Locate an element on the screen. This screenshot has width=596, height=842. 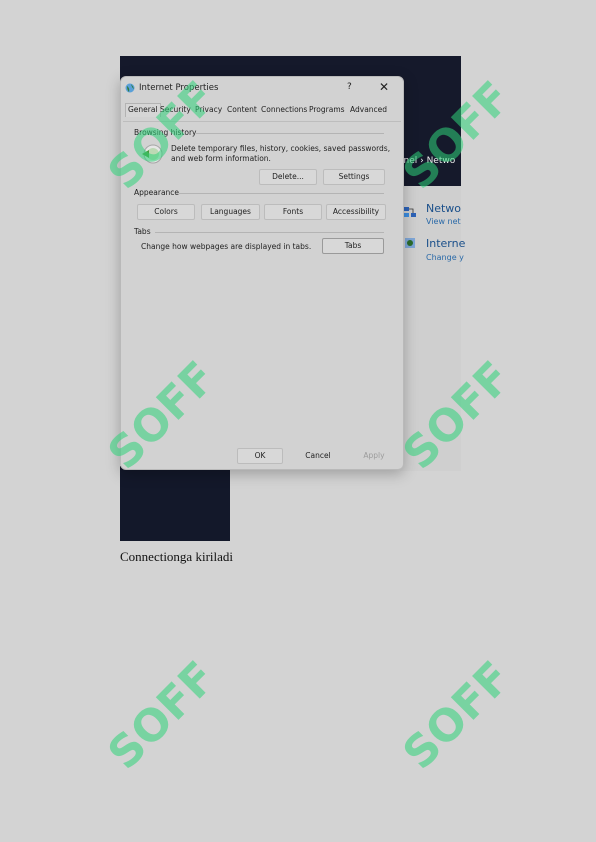
tab-connections: Connections is located at coordinates (284, 109).